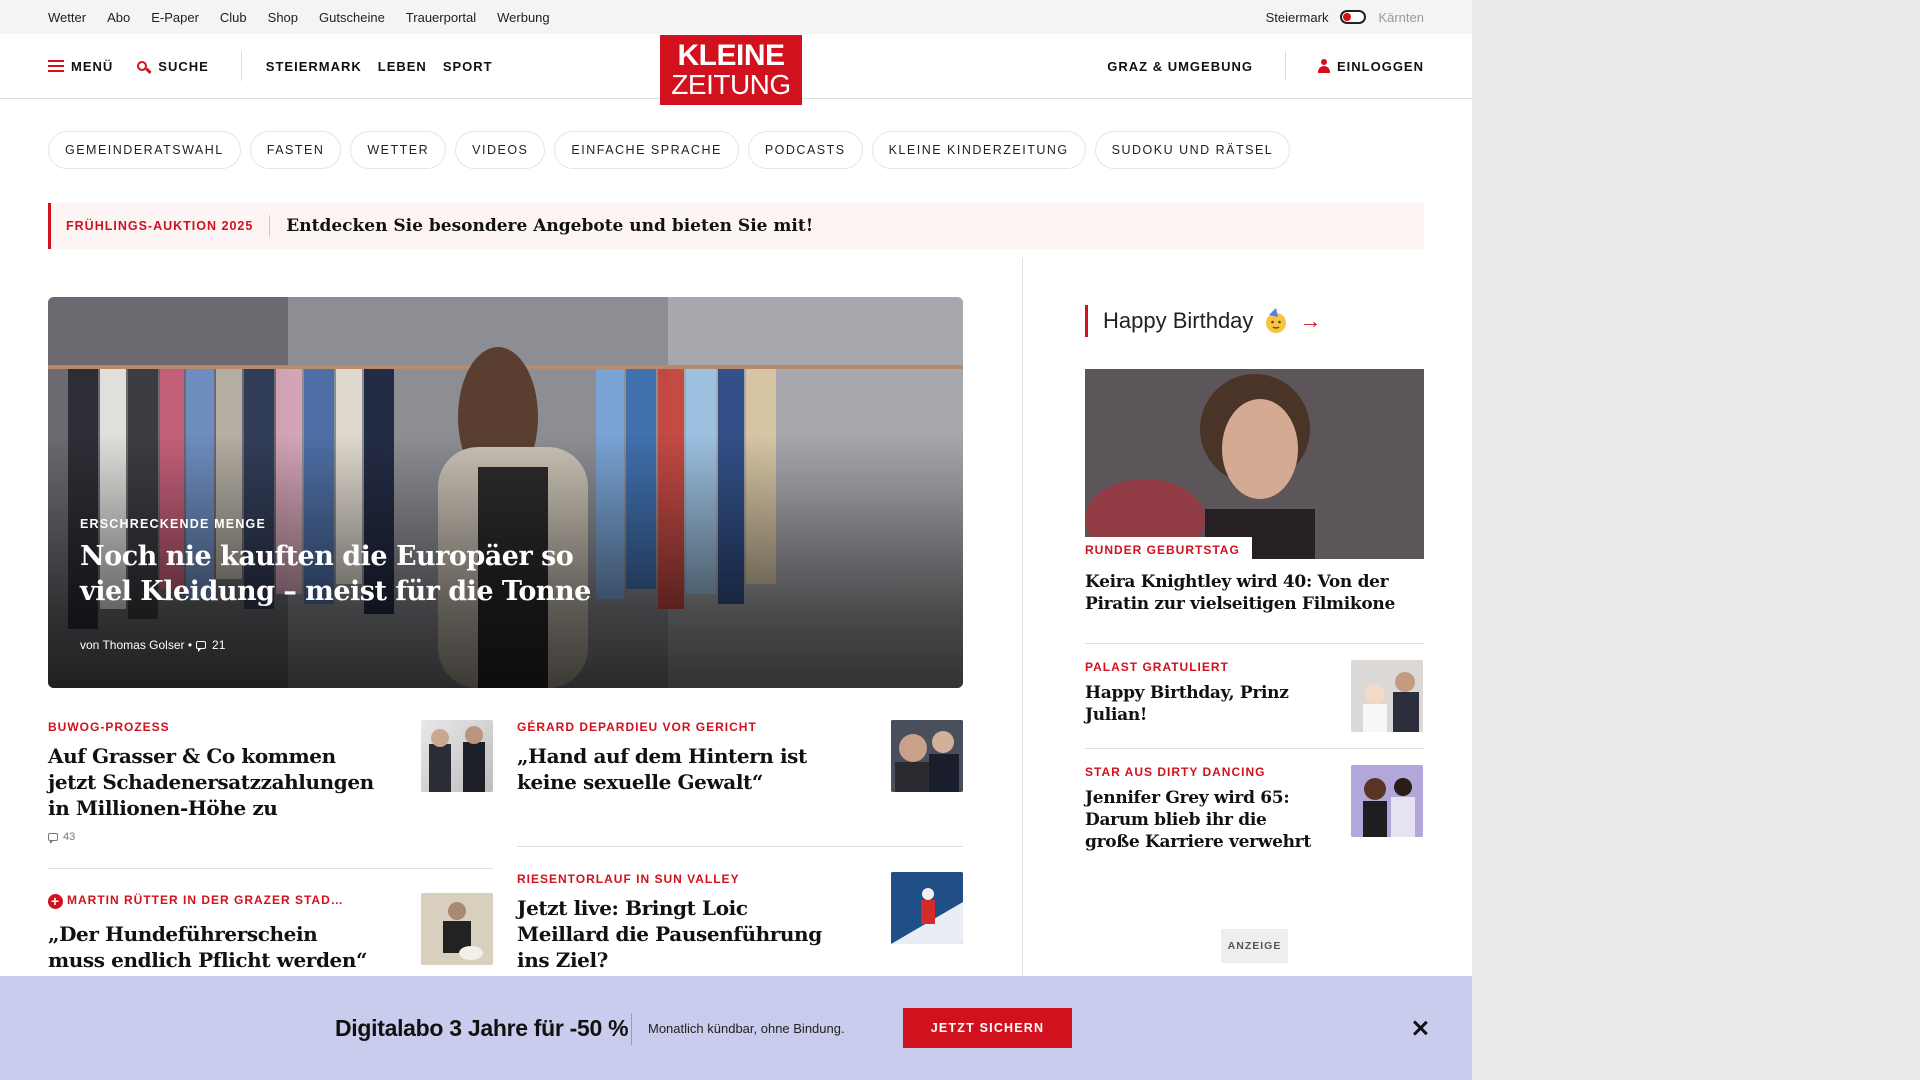 This screenshot has height=1080, width=1920. I want to click on utility-link-werbung: Werbung, so click(523, 17).